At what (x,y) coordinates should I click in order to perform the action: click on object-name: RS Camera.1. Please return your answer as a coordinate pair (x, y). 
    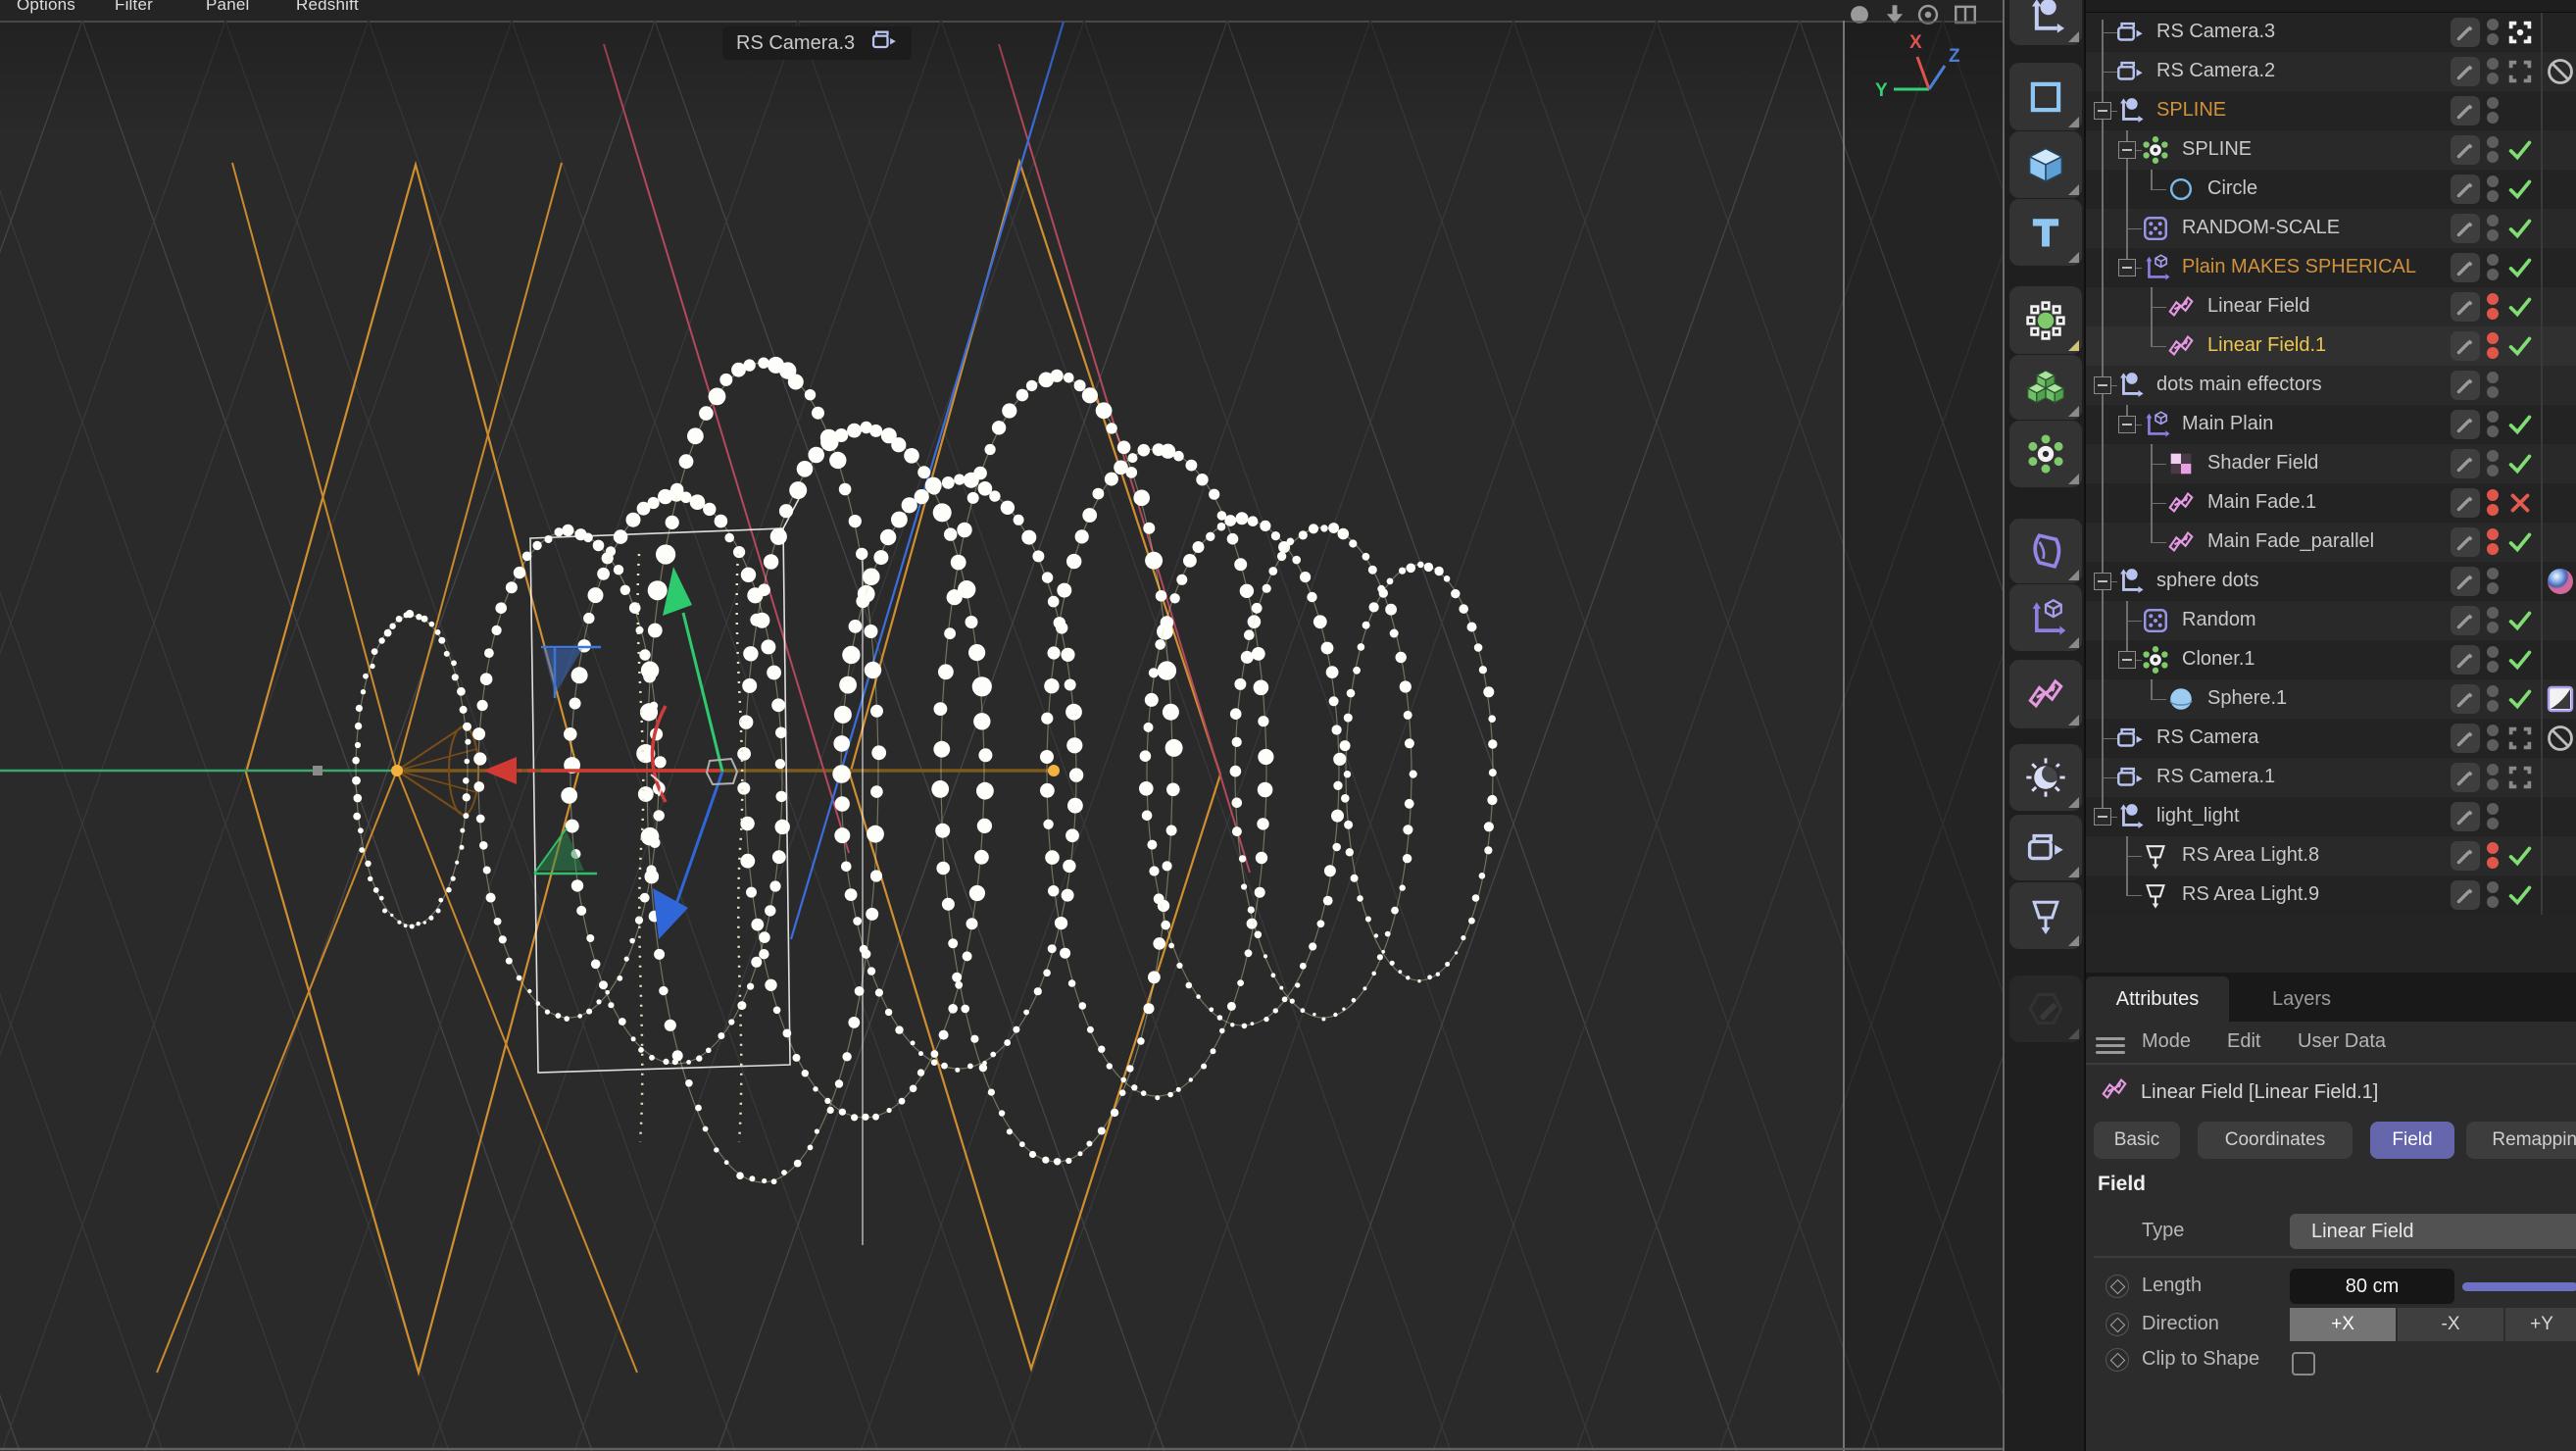
    Looking at the image, I should click on (2215, 777).